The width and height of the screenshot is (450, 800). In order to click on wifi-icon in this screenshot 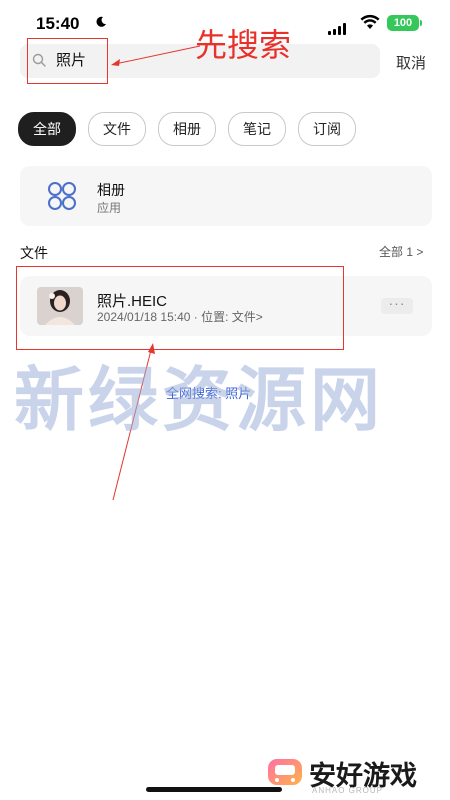, I will do `click(370, 21)`.